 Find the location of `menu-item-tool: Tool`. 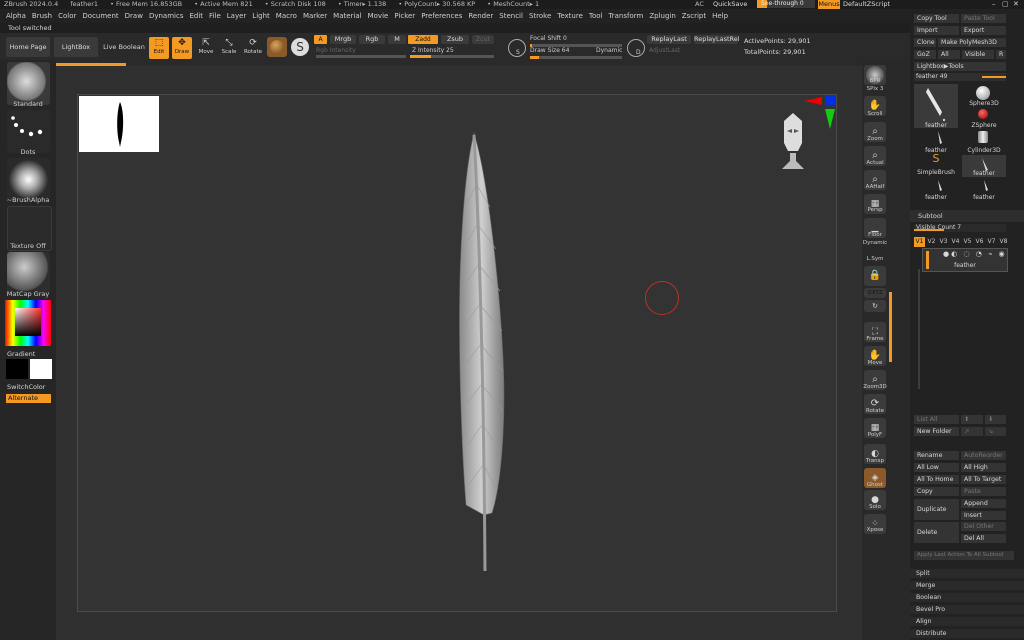

menu-item-tool: Tool is located at coordinates (596, 16).